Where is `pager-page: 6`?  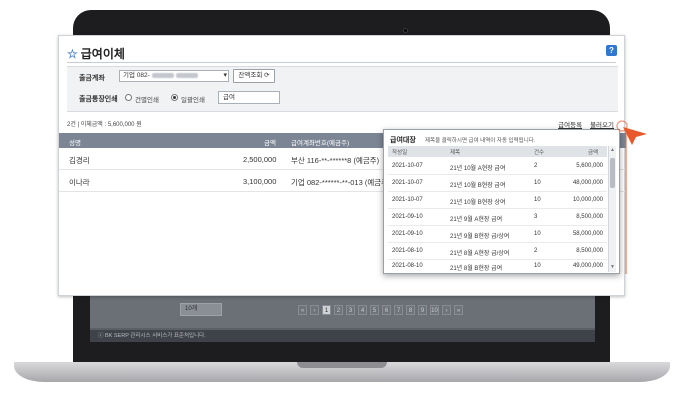 pager-page: 6 is located at coordinates (386, 310).